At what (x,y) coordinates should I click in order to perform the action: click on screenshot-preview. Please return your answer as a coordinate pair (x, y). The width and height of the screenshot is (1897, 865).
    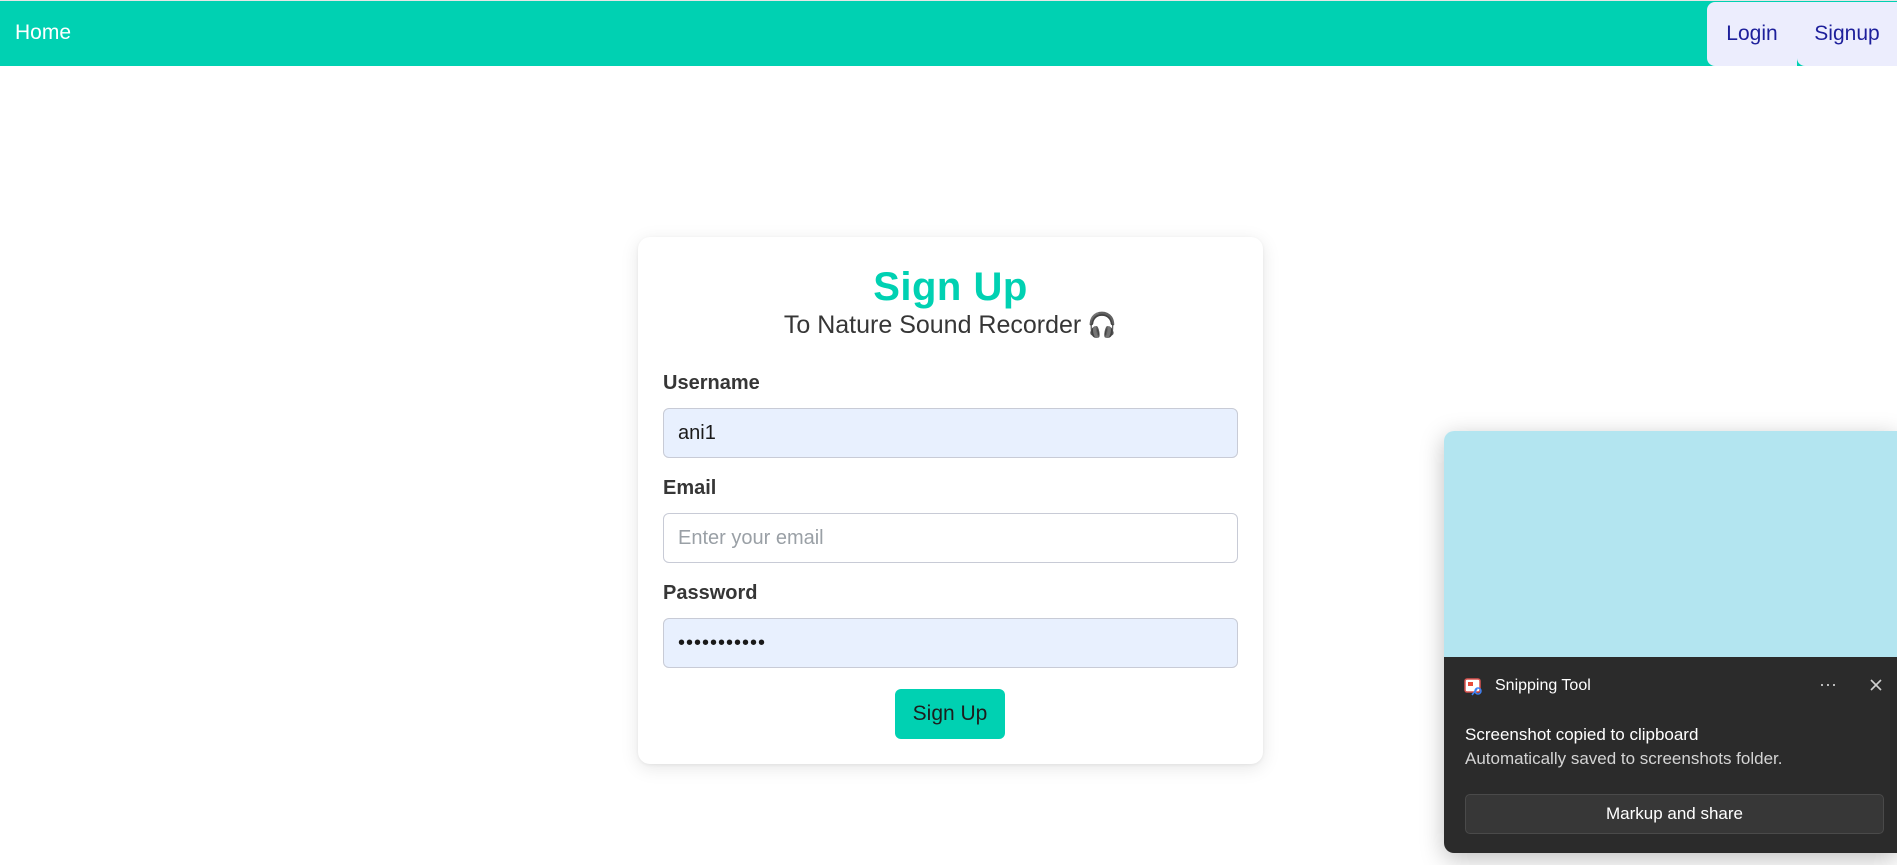
    Looking at the image, I should click on (1670, 544).